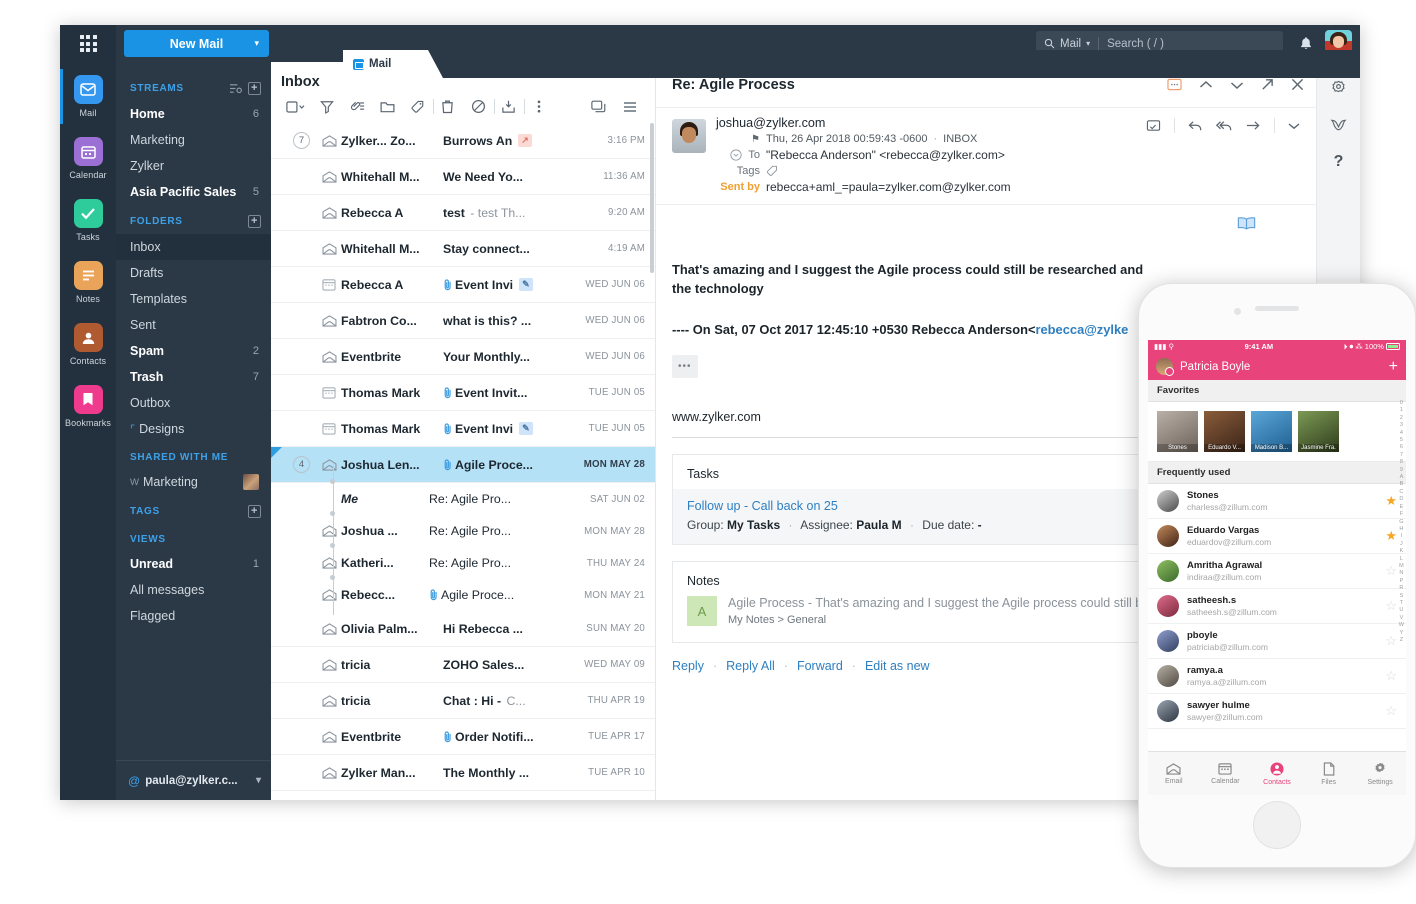 The width and height of the screenshot is (1416, 904). Describe the element at coordinates (1401, 425) in the screenshot. I see `alpha-index-letter: 3` at that location.